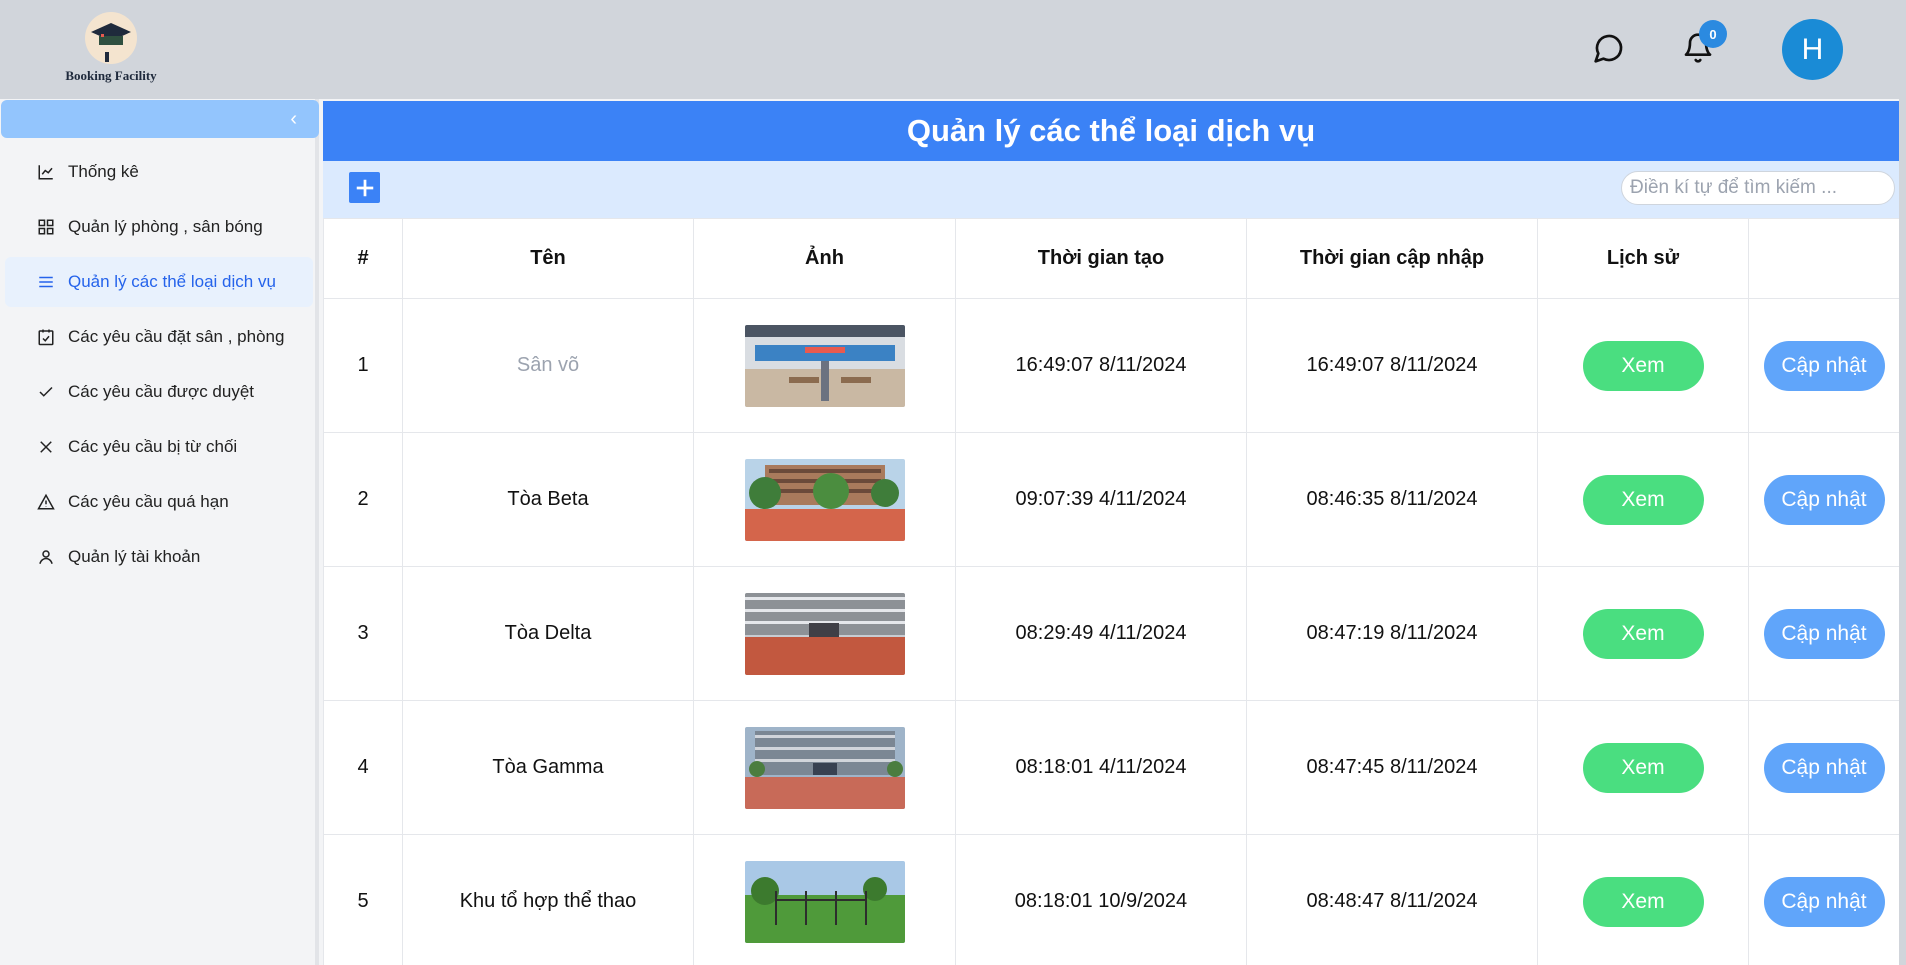 The image size is (1906, 965). I want to click on sidebar-item-rejected-requests: Các yêu cầu bị từ chối, so click(159, 447).